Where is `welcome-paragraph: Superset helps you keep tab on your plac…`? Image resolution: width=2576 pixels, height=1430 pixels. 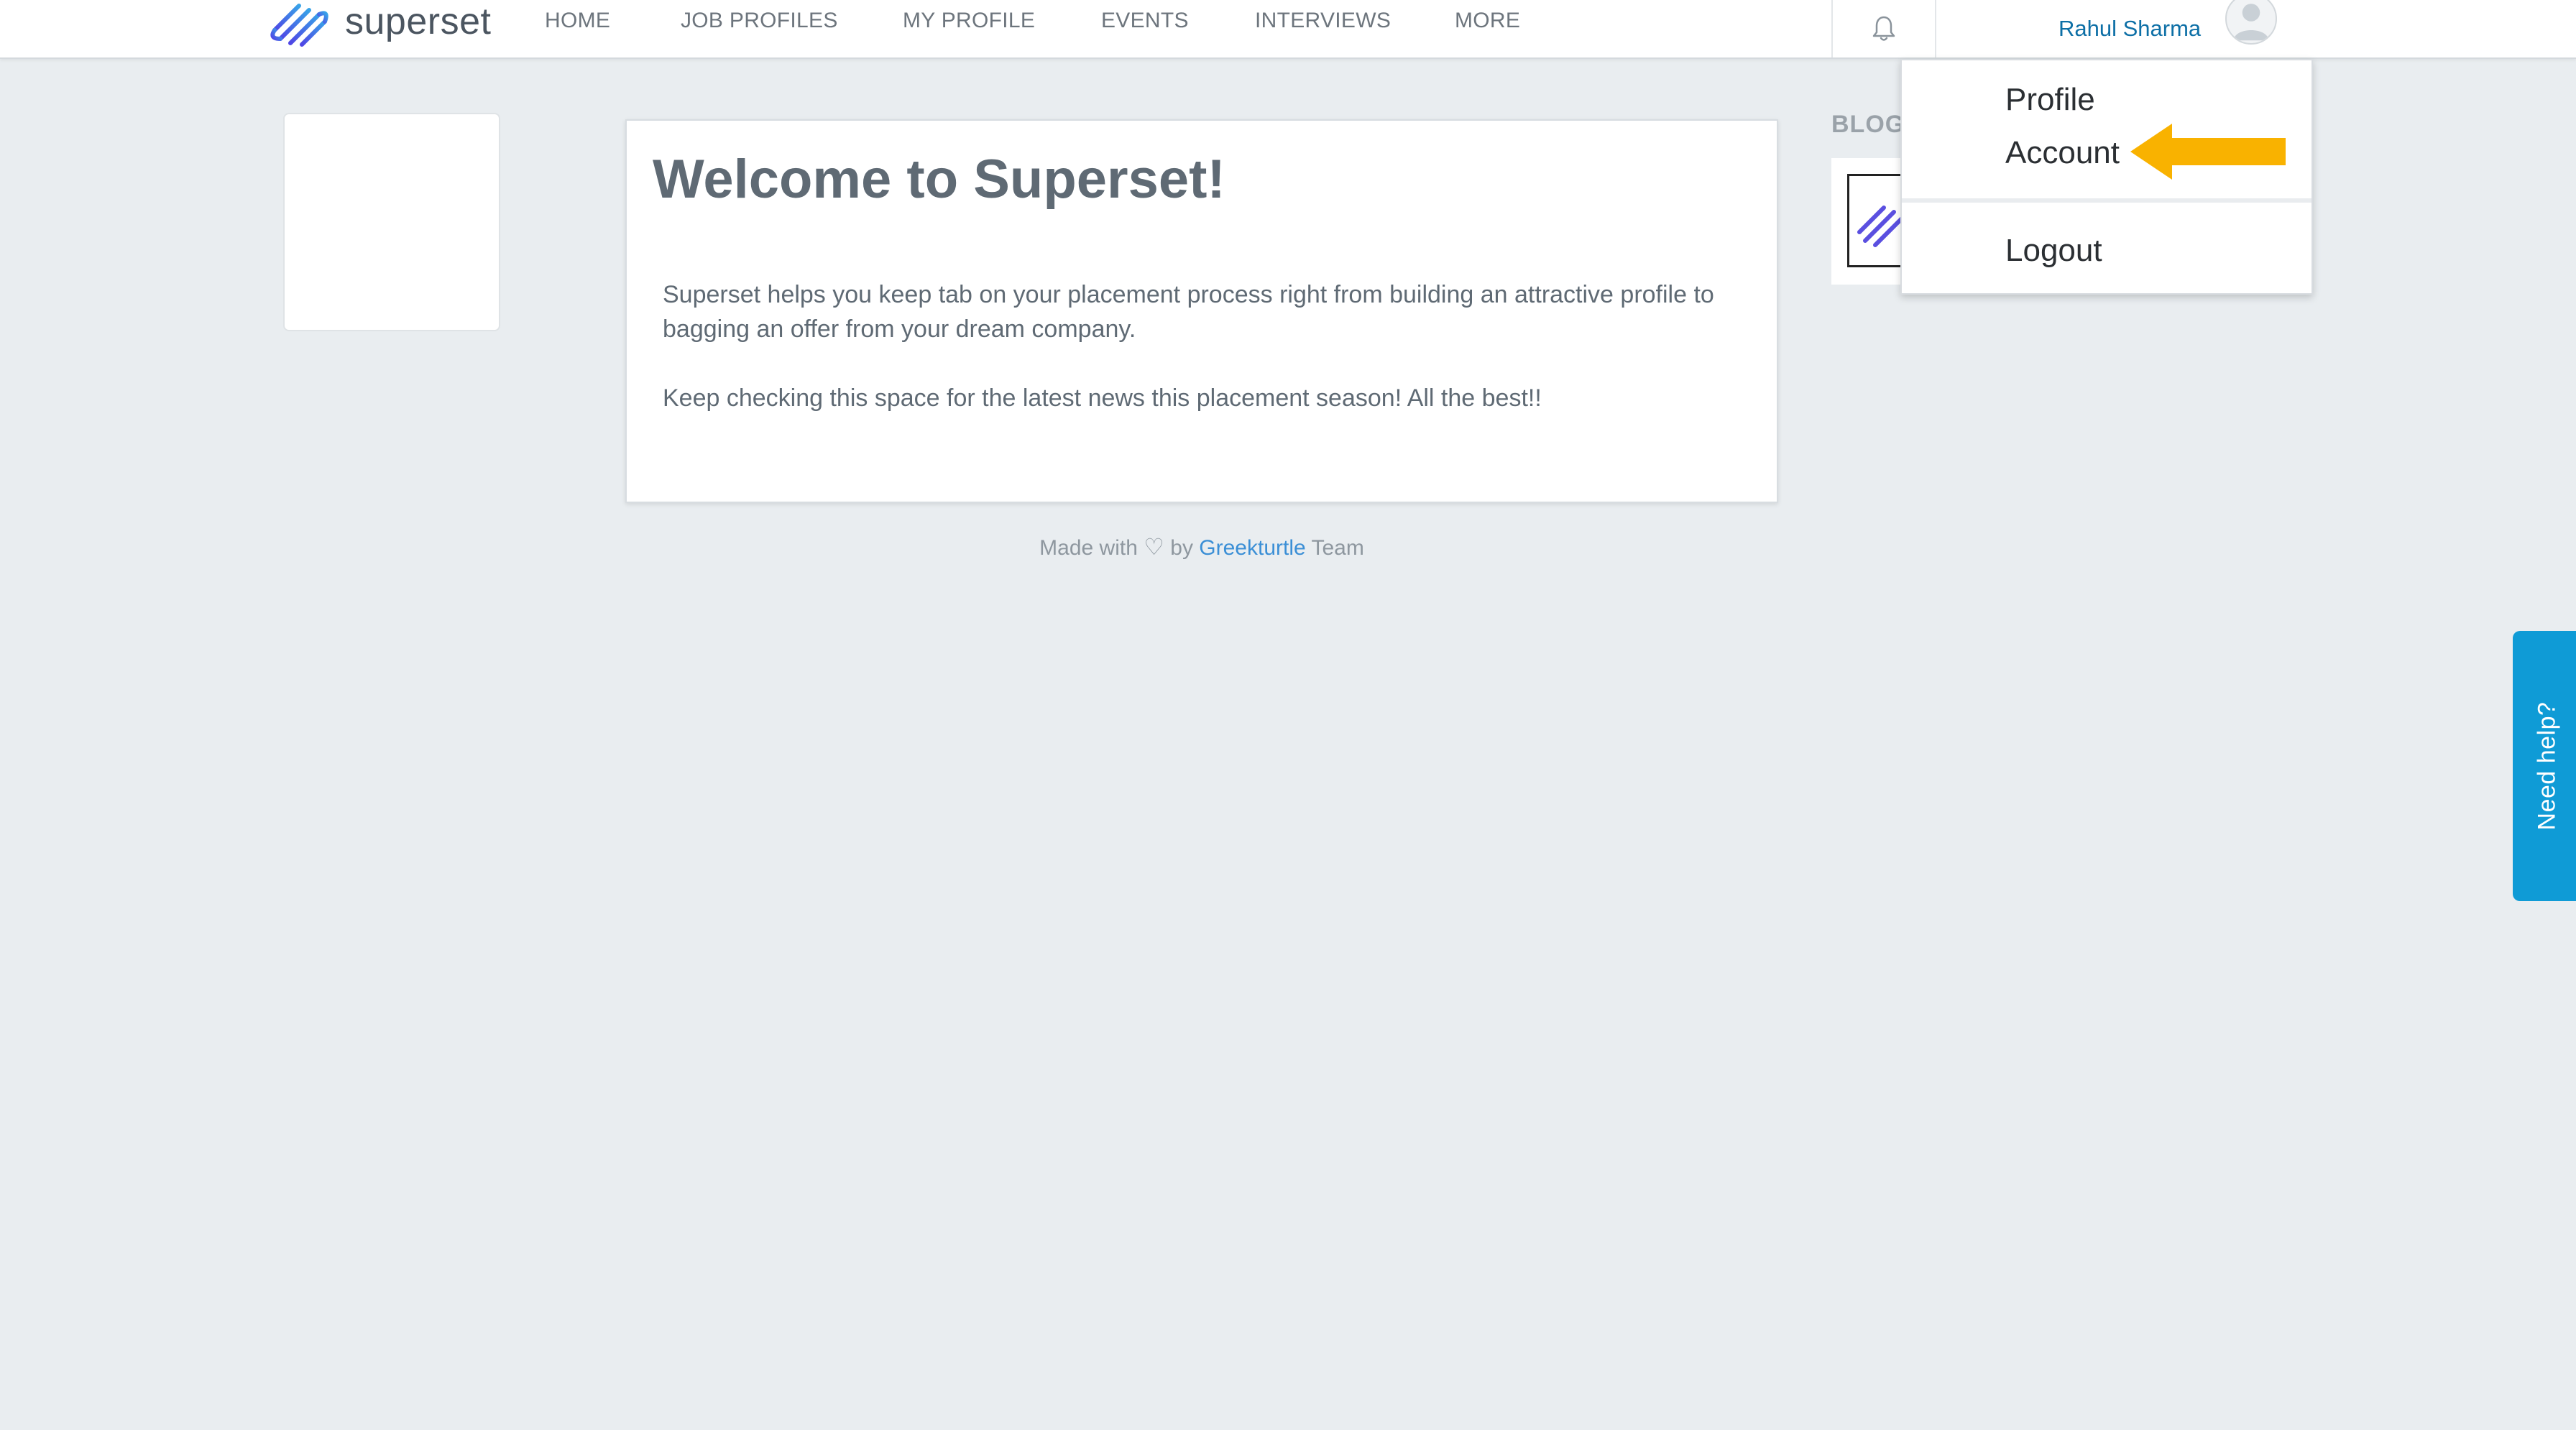
welcome-paragraph: Superset helps you keep tab on your plac… is located at coordinates (1188, 312).